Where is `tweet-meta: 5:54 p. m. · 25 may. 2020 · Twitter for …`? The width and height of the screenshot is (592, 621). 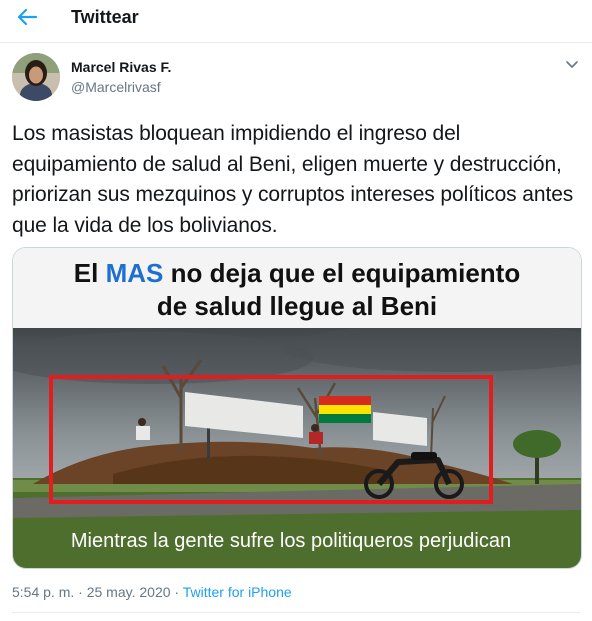 tweet-meta: 5:54 p. m. · 25 may. 2020 · Twitter for … is located at coordinates (152, 592).